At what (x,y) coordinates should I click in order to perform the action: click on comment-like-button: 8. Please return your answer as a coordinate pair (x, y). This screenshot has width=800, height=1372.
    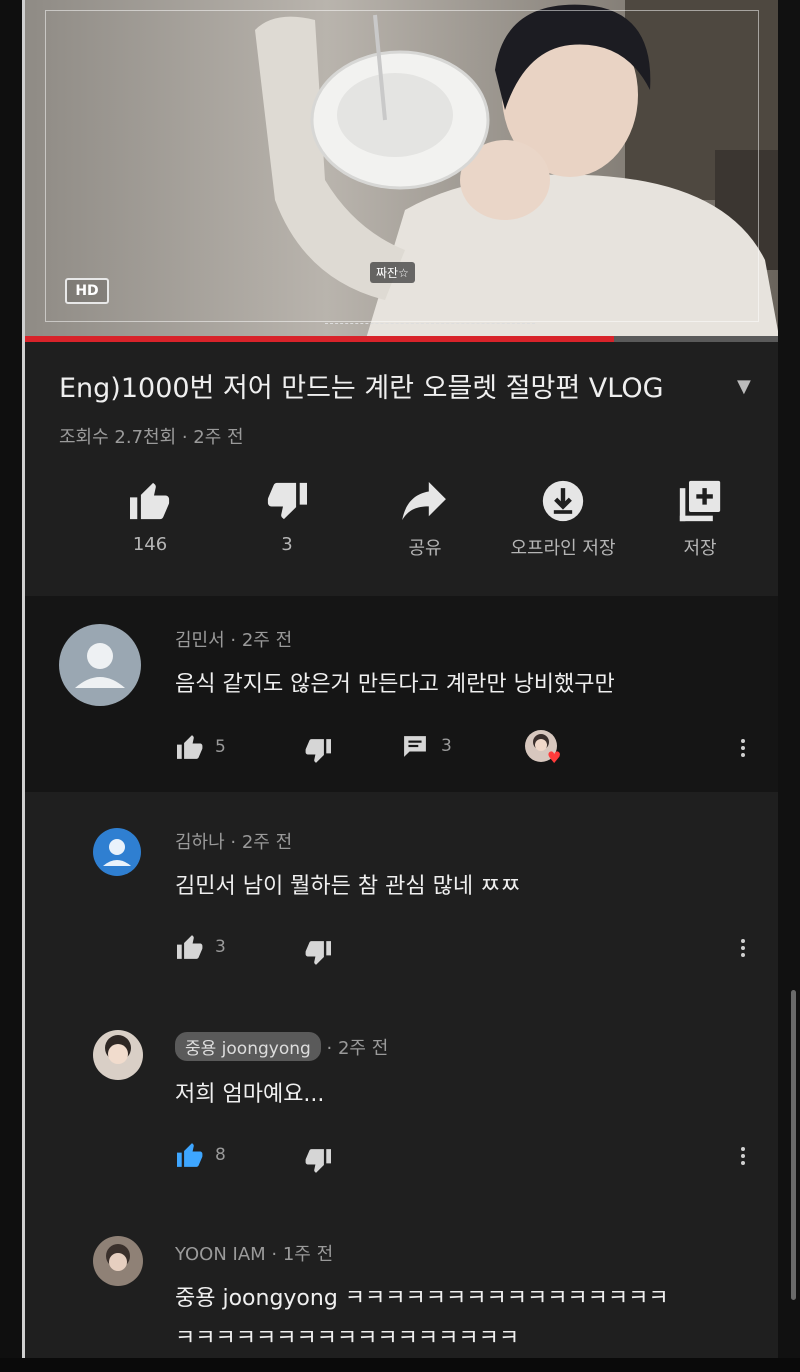
    Looking at the image, I should click on (200, 1155).